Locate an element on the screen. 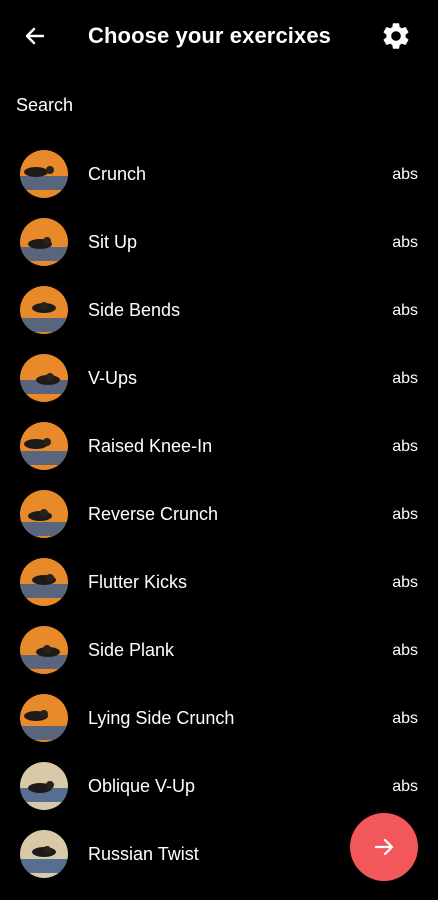 The width and height of the screenshot is (438, 900). exercise-name: V-Ups is located at coordinates (113, 378).